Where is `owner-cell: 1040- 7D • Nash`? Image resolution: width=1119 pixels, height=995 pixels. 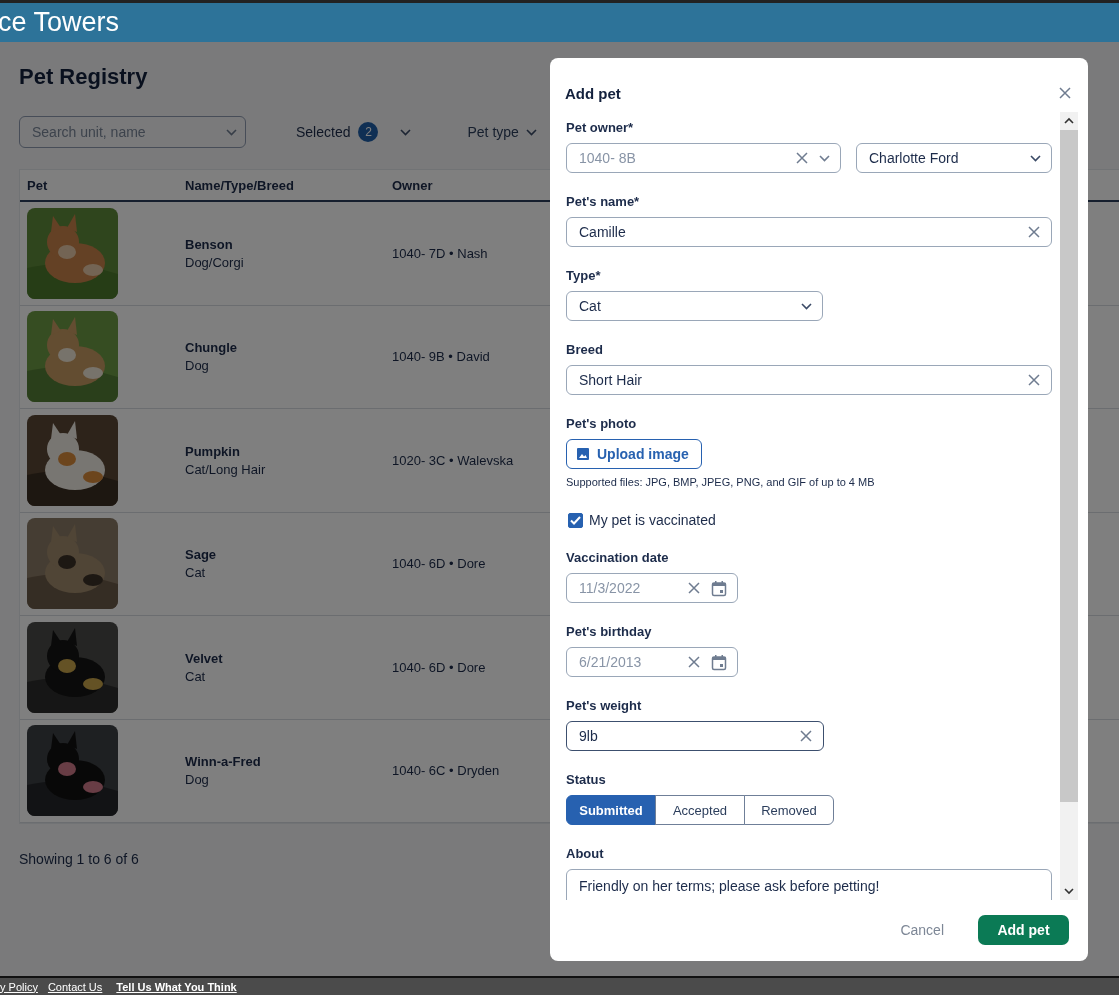
owner-cell: 1040- 7D • Nash is located at coordinates (440, 253).